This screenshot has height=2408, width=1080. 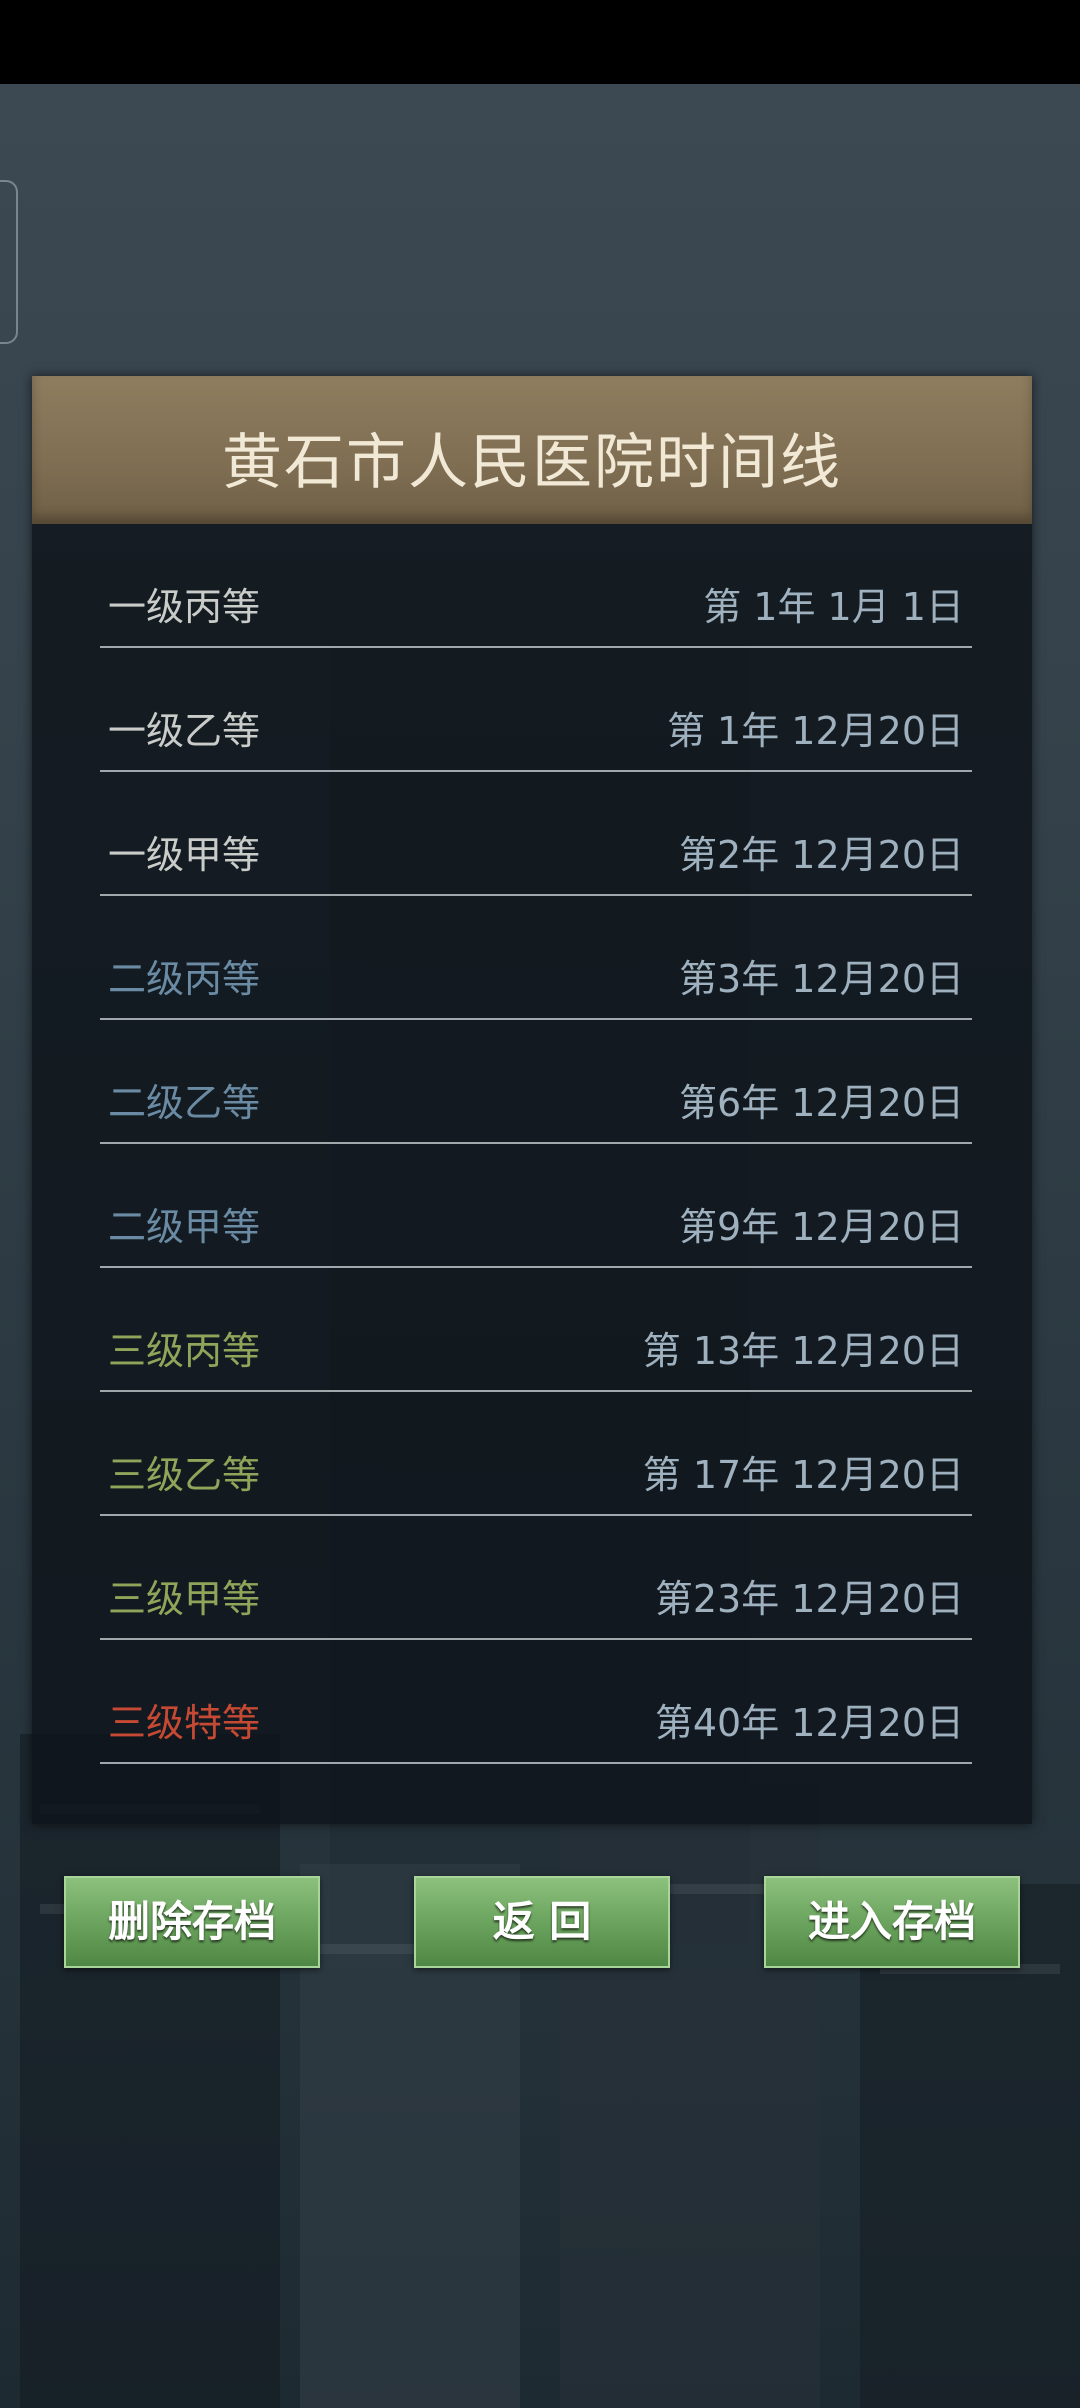 I want to click on achieved-date-label: 第23年 12月20日, so click(x=809, y=1599).